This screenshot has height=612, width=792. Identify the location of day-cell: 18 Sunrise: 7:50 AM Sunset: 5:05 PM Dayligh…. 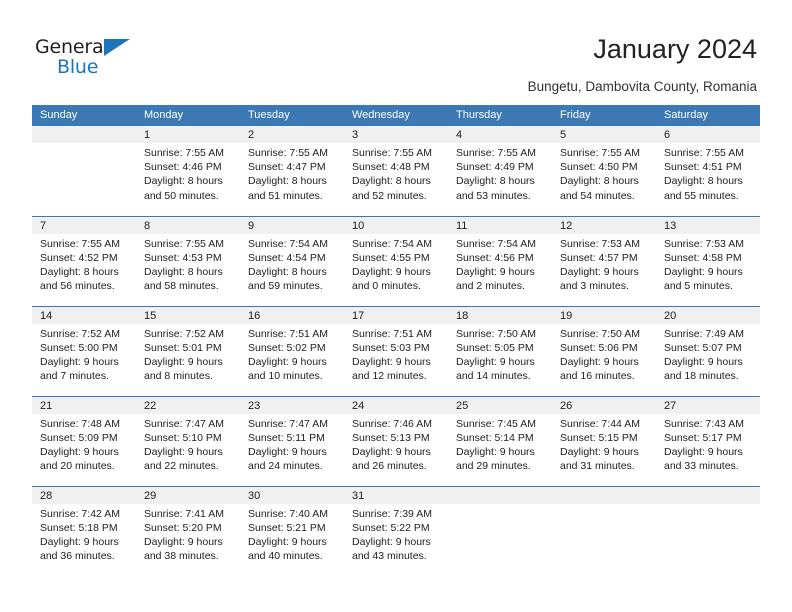
(500, 350).